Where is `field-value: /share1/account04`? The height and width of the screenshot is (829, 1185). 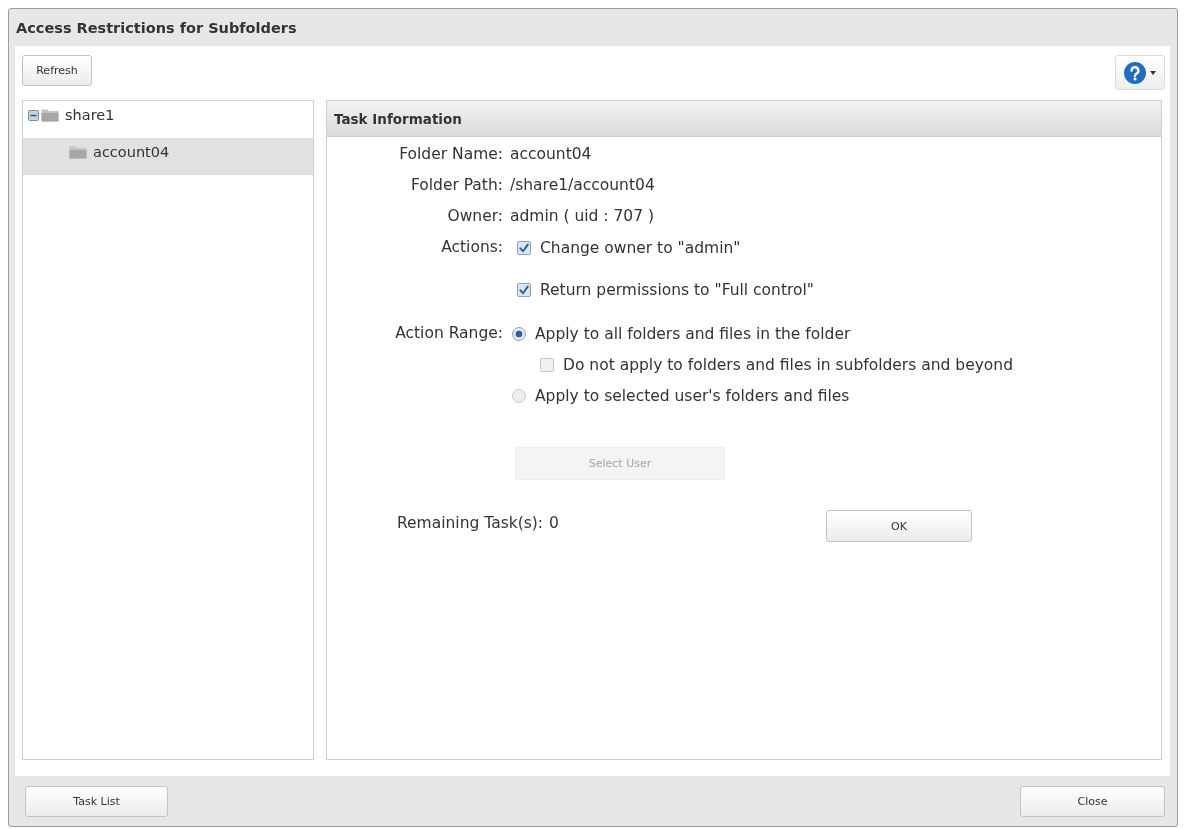 field-value: /share1/account04 is located at coordinates (583, 185).